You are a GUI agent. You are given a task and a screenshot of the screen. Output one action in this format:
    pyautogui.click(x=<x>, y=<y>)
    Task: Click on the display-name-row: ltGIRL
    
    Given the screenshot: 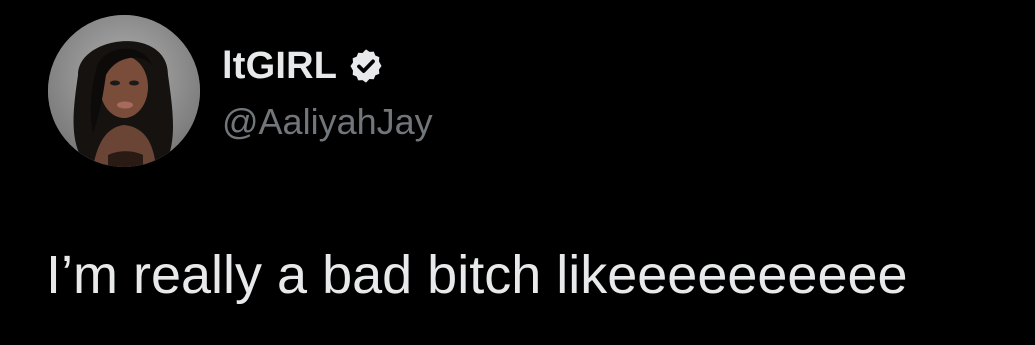 What is the action you would take?
    pyautogui.click(x=303, y=66)
    